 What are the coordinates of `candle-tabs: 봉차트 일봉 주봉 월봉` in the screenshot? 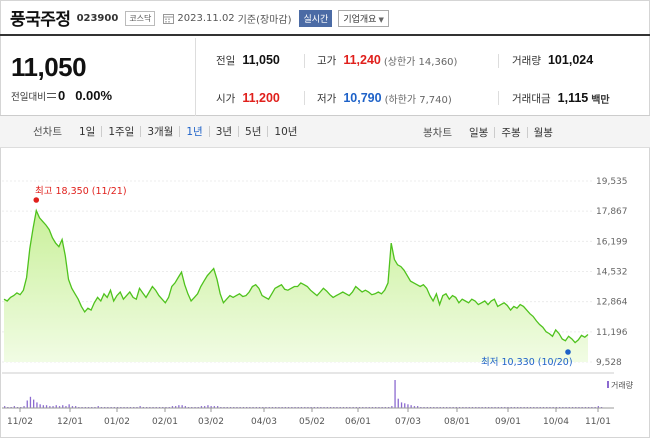 It's located at (491, 132).